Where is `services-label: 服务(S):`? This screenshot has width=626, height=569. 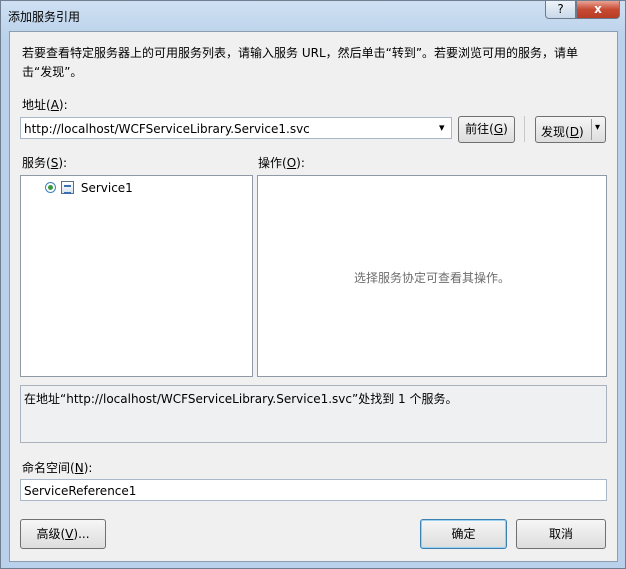 services-label: 服务(S): is located at coordinates (45, 163).